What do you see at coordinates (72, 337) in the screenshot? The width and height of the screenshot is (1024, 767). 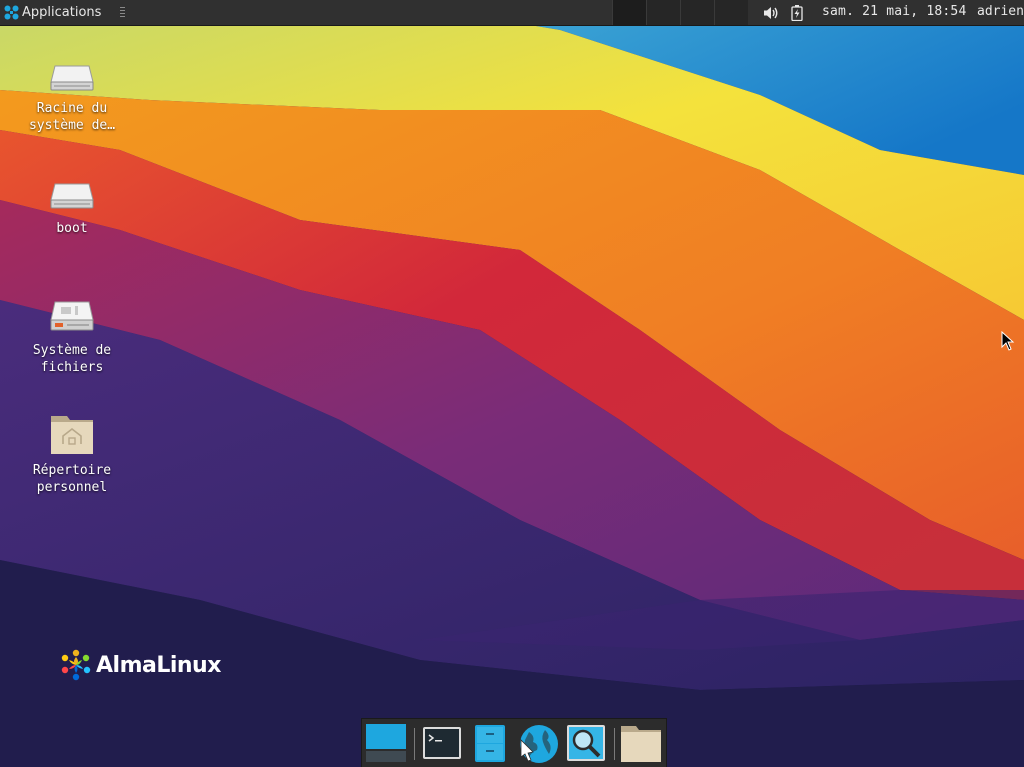 I see `desktop-icon-filesystem: Système de fichiers` at bounding box center [72, 337].